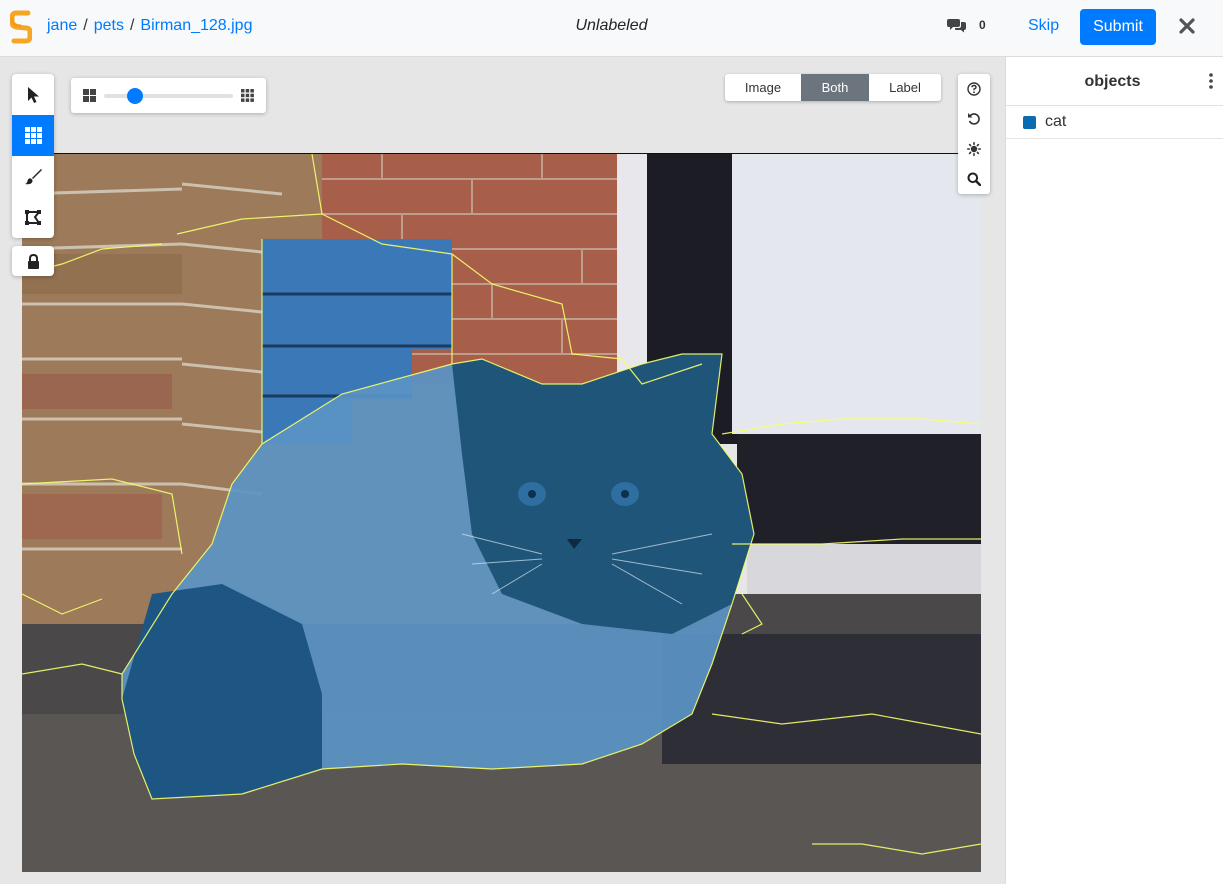  I want to click on view-image-button: Image, so click(763, 87).